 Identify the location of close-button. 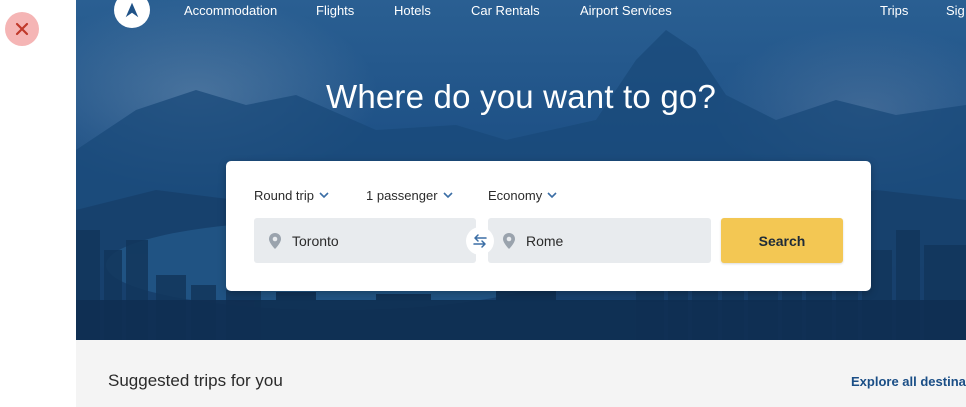
(22, 29).